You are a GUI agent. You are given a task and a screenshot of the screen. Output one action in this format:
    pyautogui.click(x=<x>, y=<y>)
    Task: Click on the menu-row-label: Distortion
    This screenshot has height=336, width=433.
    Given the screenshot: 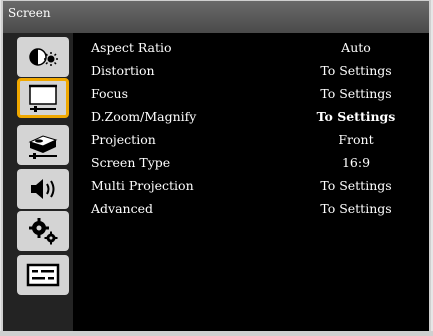 What is the action you would take?
    pyautogui.click(x=123, y=70)
    